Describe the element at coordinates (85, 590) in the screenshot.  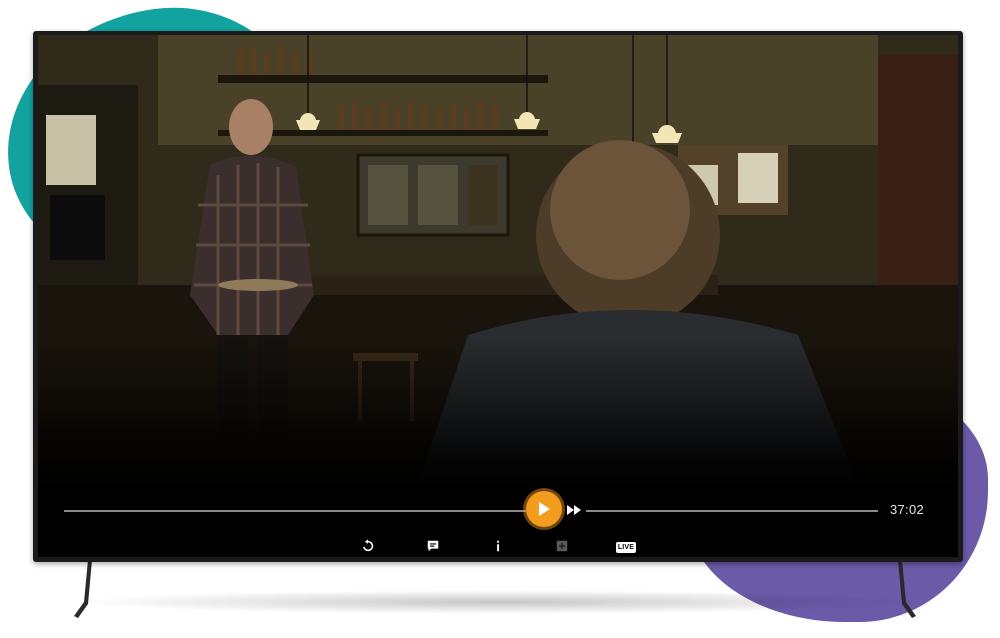
I see `tv-stand-left` at that location.